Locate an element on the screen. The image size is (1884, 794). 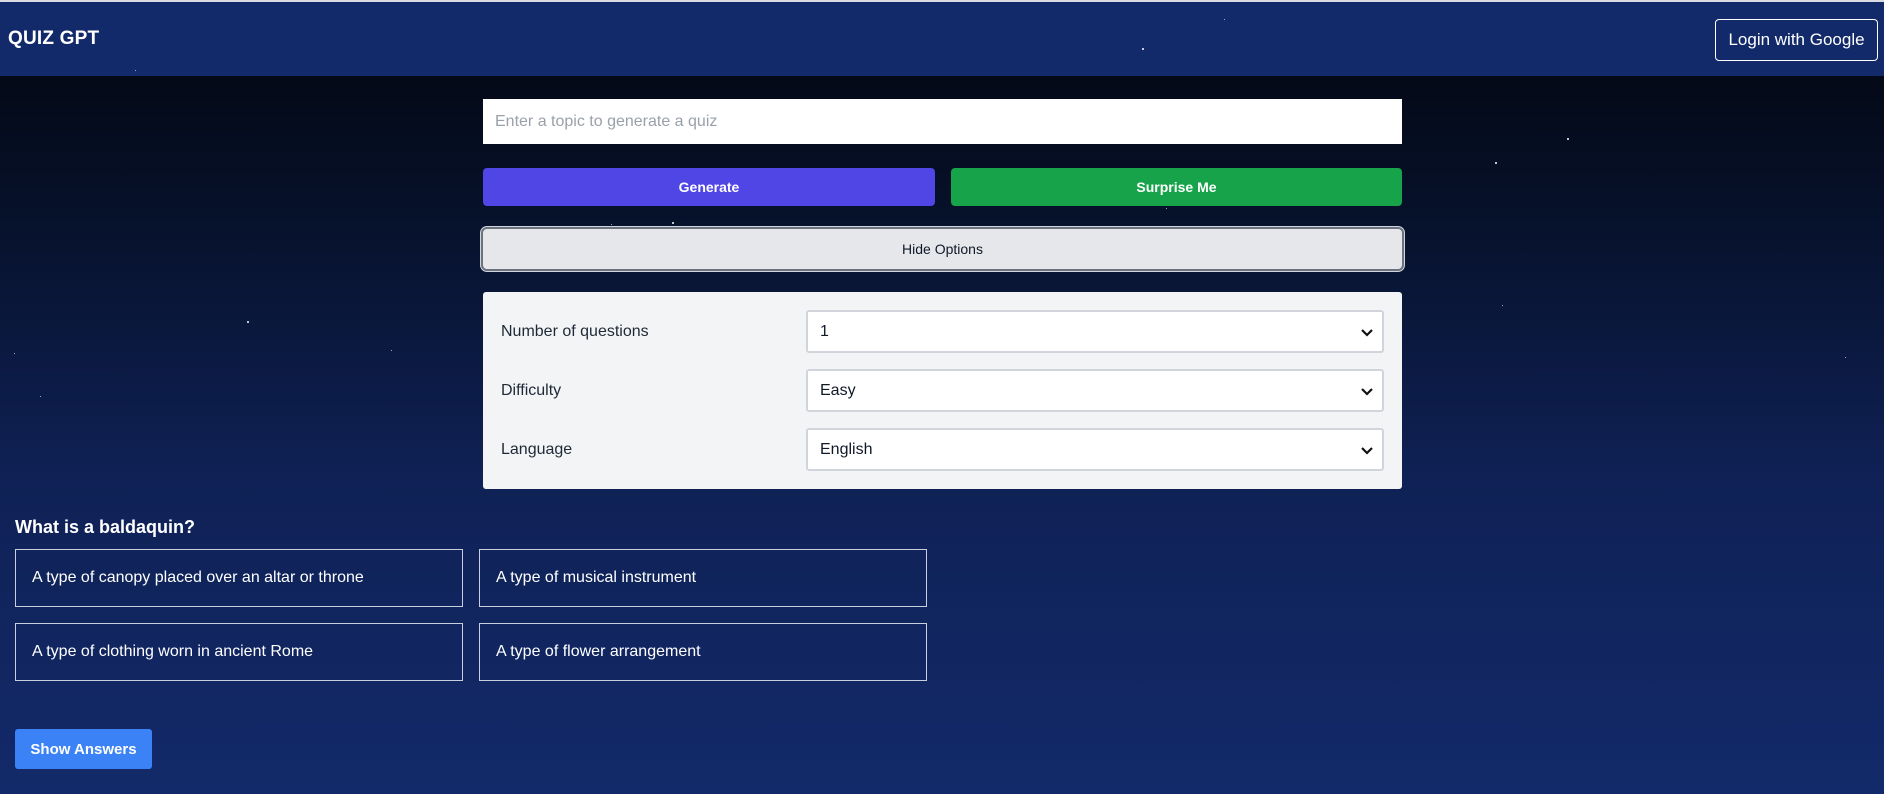
language-label: Language is located at coordinates (537, 449).